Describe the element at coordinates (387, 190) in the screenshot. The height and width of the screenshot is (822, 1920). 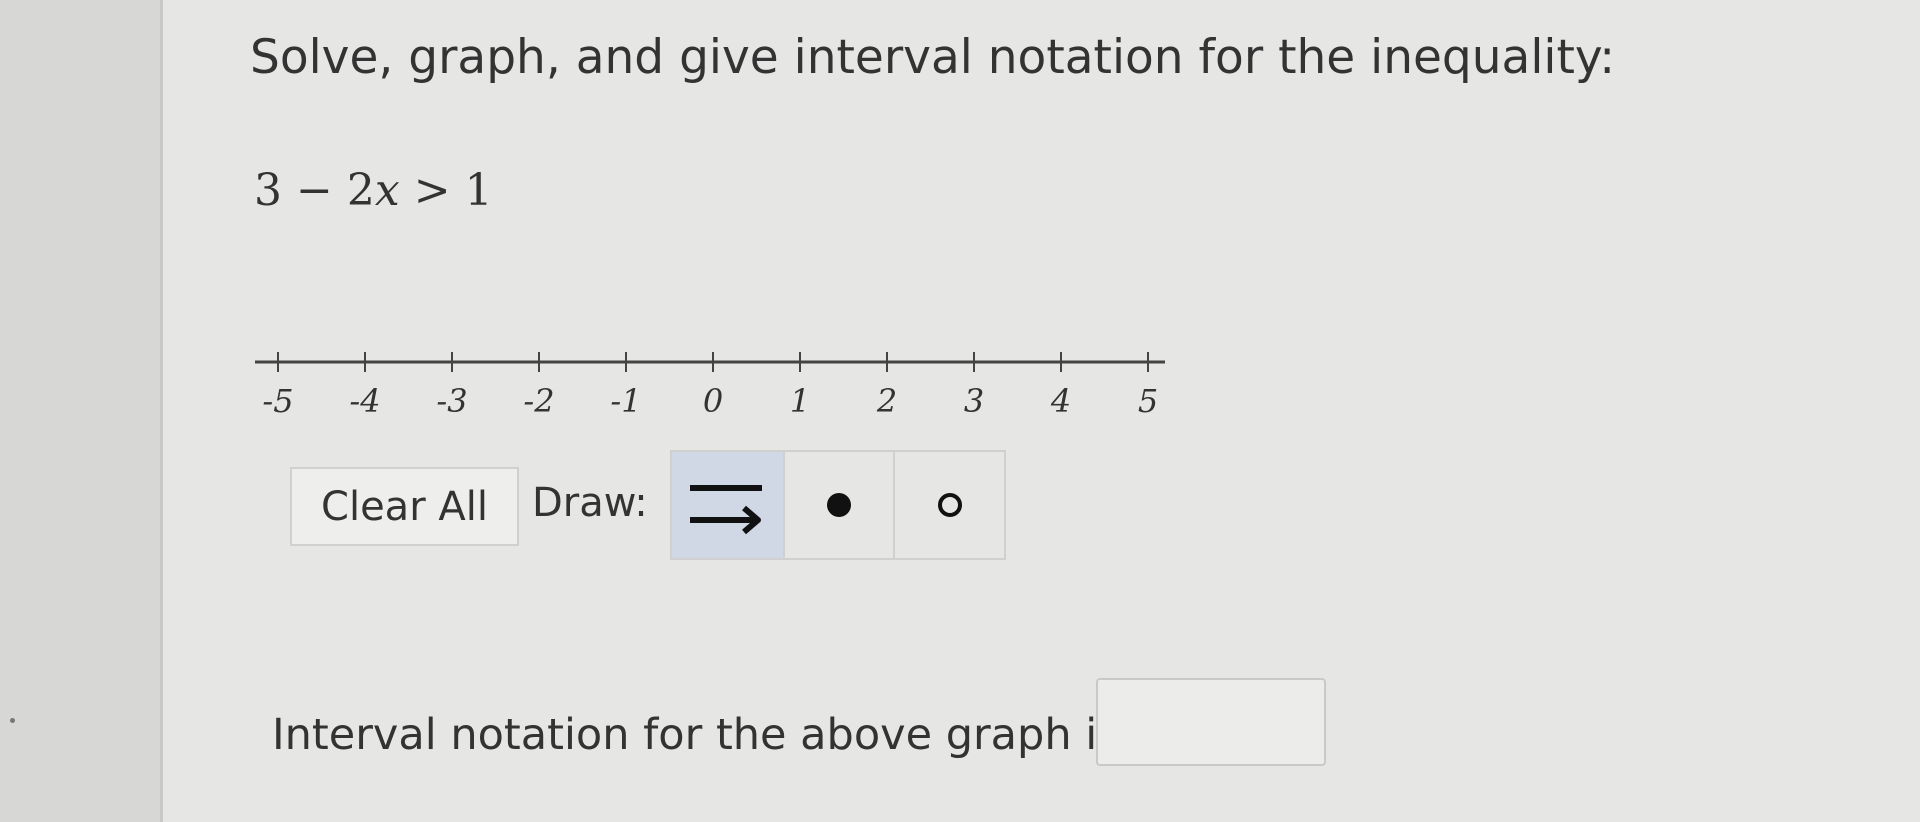
I see `equation-variable: x` at that location.